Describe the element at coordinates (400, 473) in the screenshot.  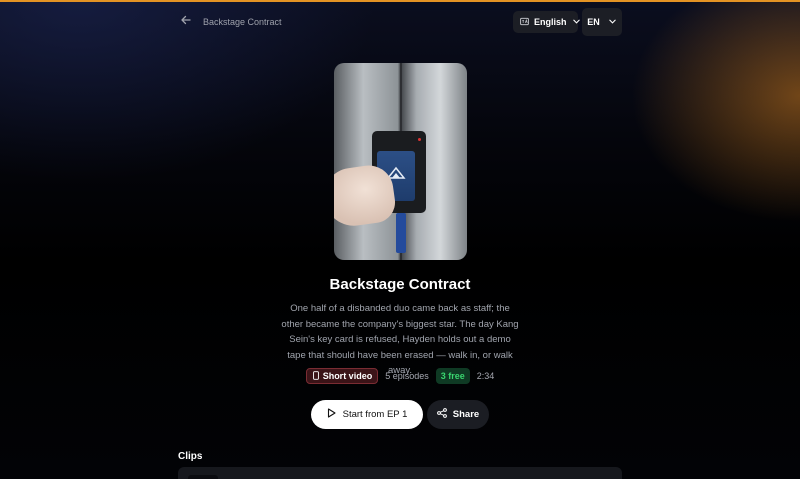
I see `clip-card` at that location.